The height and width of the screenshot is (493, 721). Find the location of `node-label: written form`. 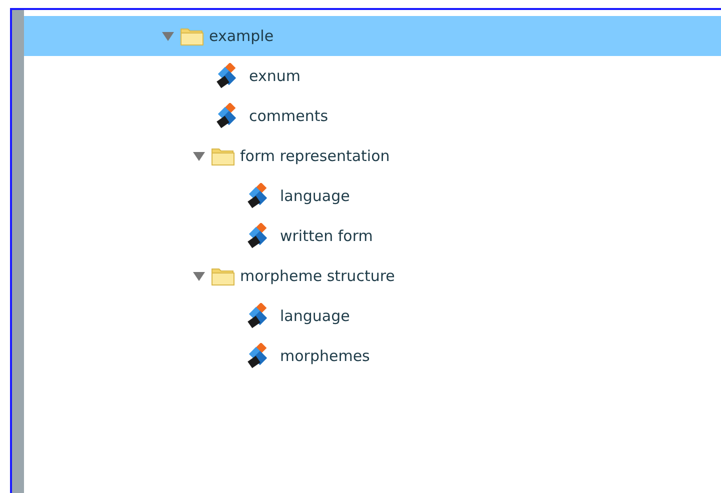

node-label: written form is located at coordinates (326, 236).